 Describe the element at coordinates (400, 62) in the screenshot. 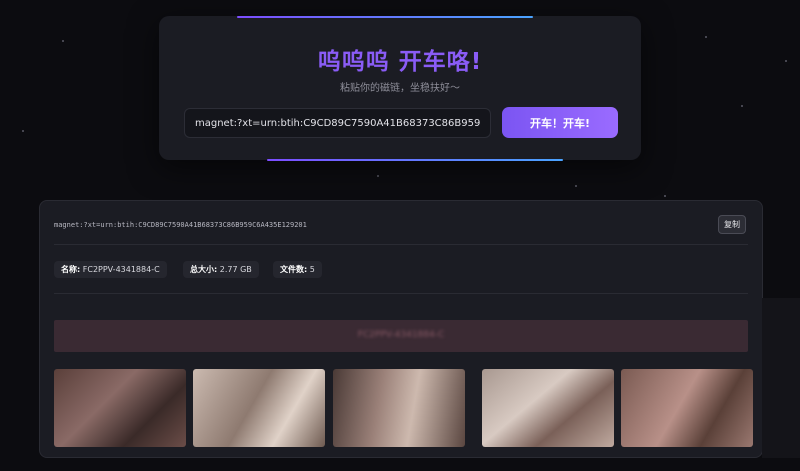

I see `page-title: 呜呜呜 开车咯!` at that location.